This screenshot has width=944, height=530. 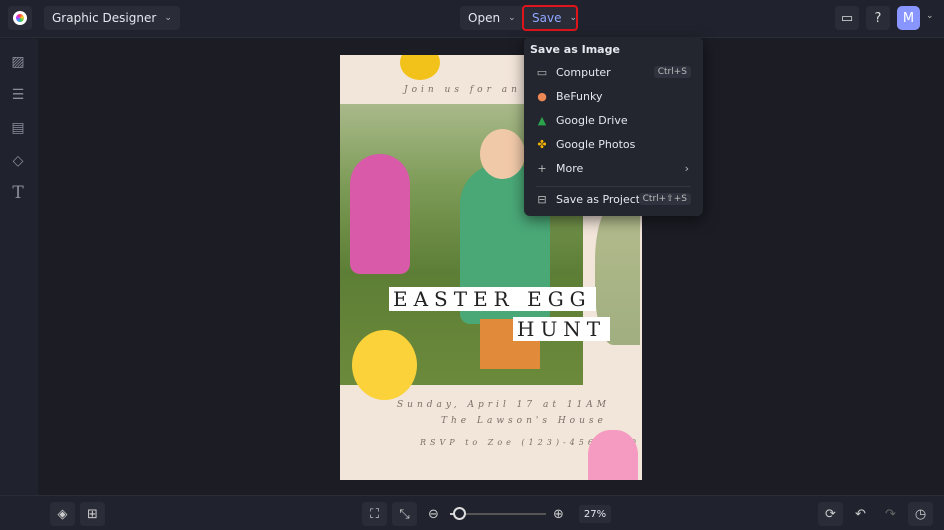 What do you see at coordinates (664, 199) in the screenshot?
I see `shortcut-badge: Ctrl+⇧+S` at bounding box center [664, 199].